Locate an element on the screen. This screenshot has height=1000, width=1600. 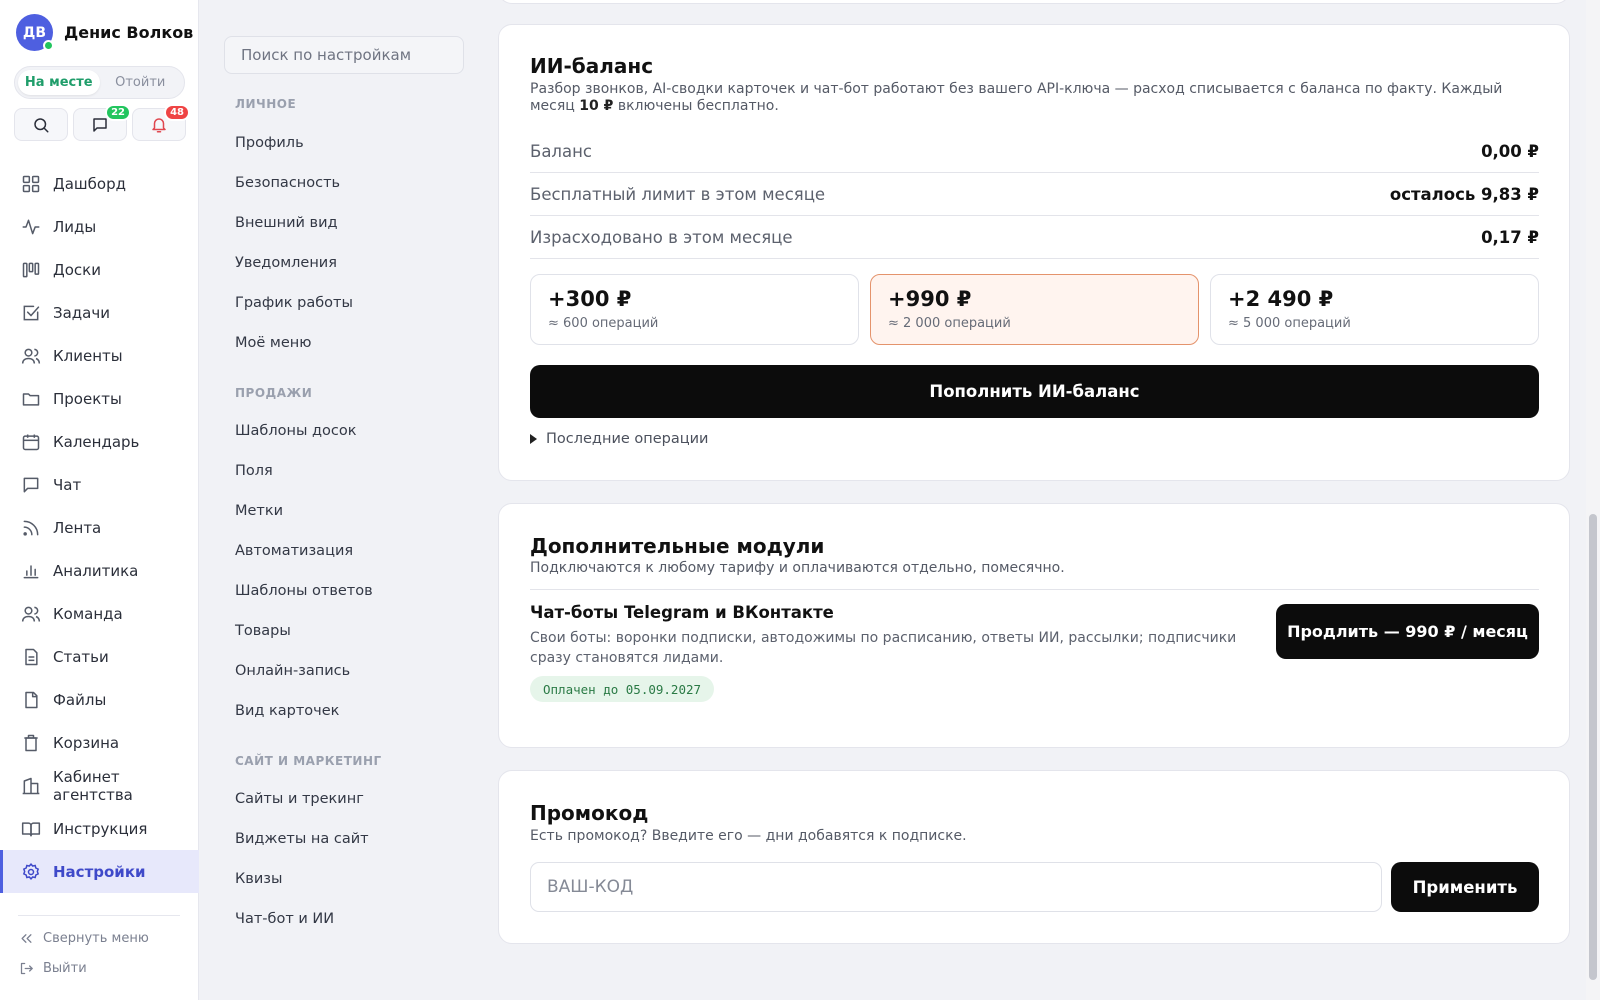
promo-code-input is located at coordinates (956, 887).